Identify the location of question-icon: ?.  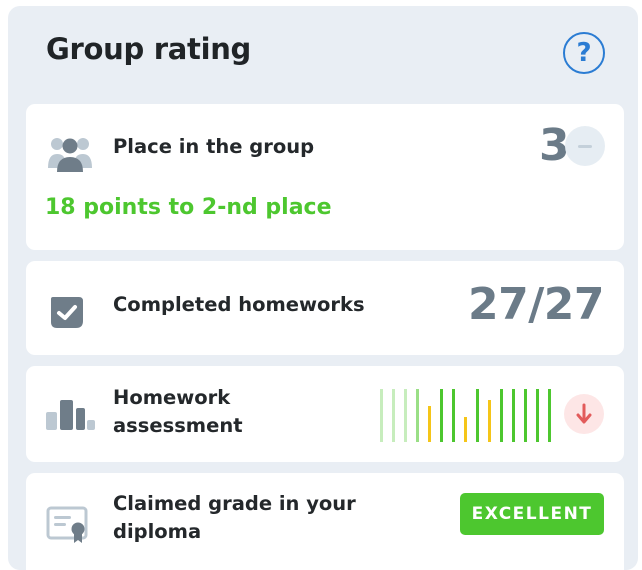
(584, 53).